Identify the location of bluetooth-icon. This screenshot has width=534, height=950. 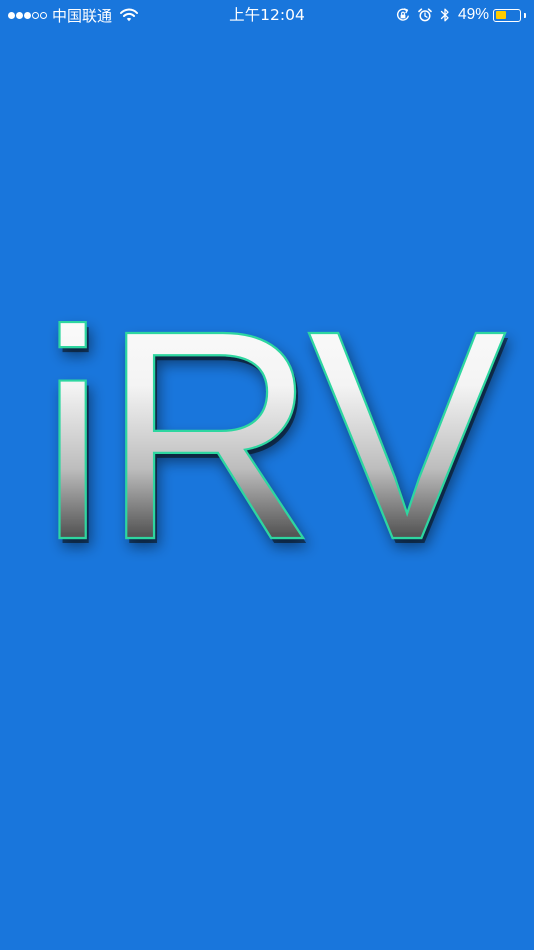
(444, 15).